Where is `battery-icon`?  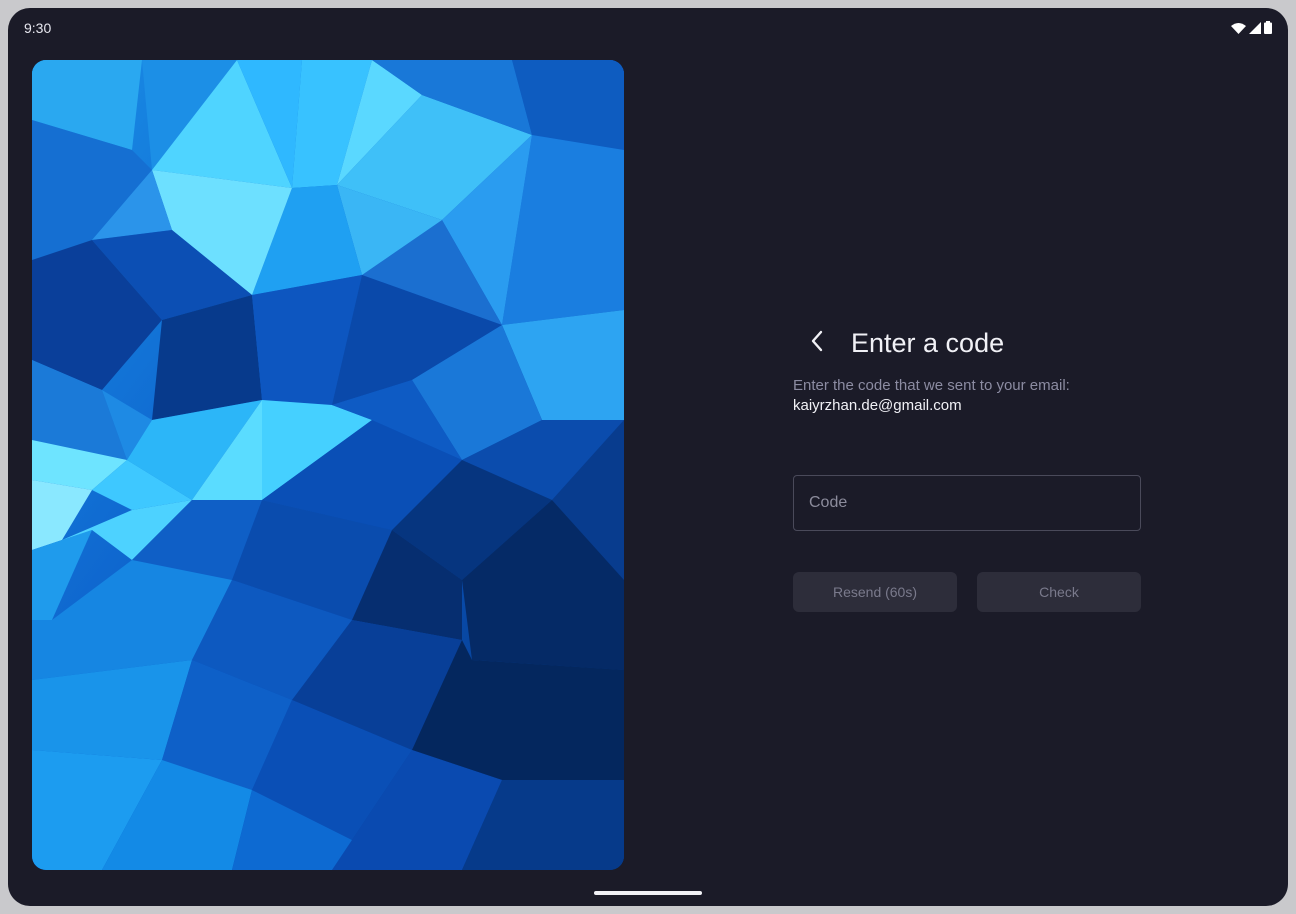 battery-icon is located at coordinates (1268, 30).